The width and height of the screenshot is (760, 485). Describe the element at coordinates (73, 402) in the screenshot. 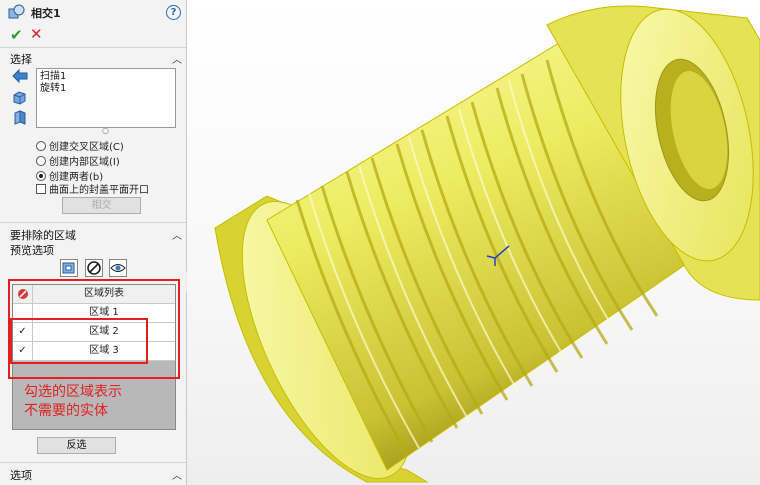

I see `annotation-text: 勾选的区域表示 不需要的实体` at that location.